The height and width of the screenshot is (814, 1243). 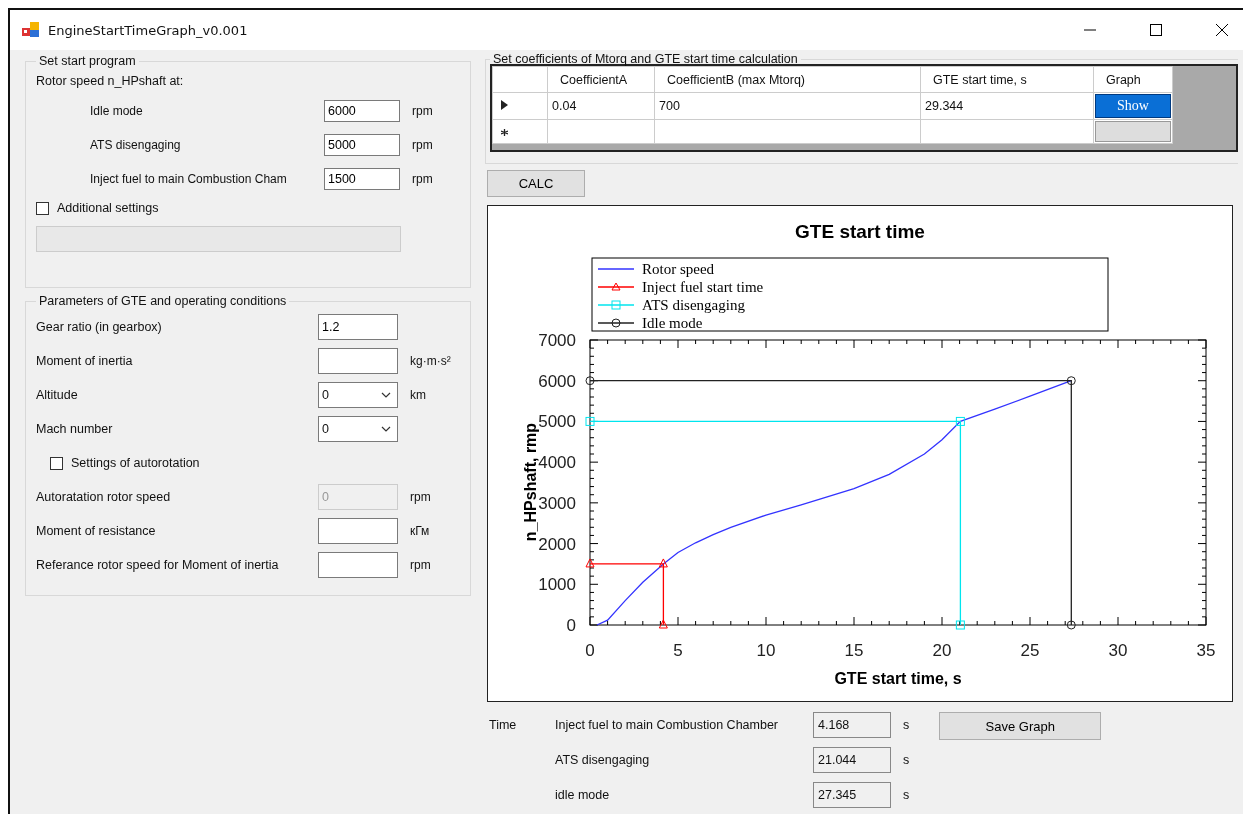 I want to click on table-cell: 0.04, so click(x=601, y=106).